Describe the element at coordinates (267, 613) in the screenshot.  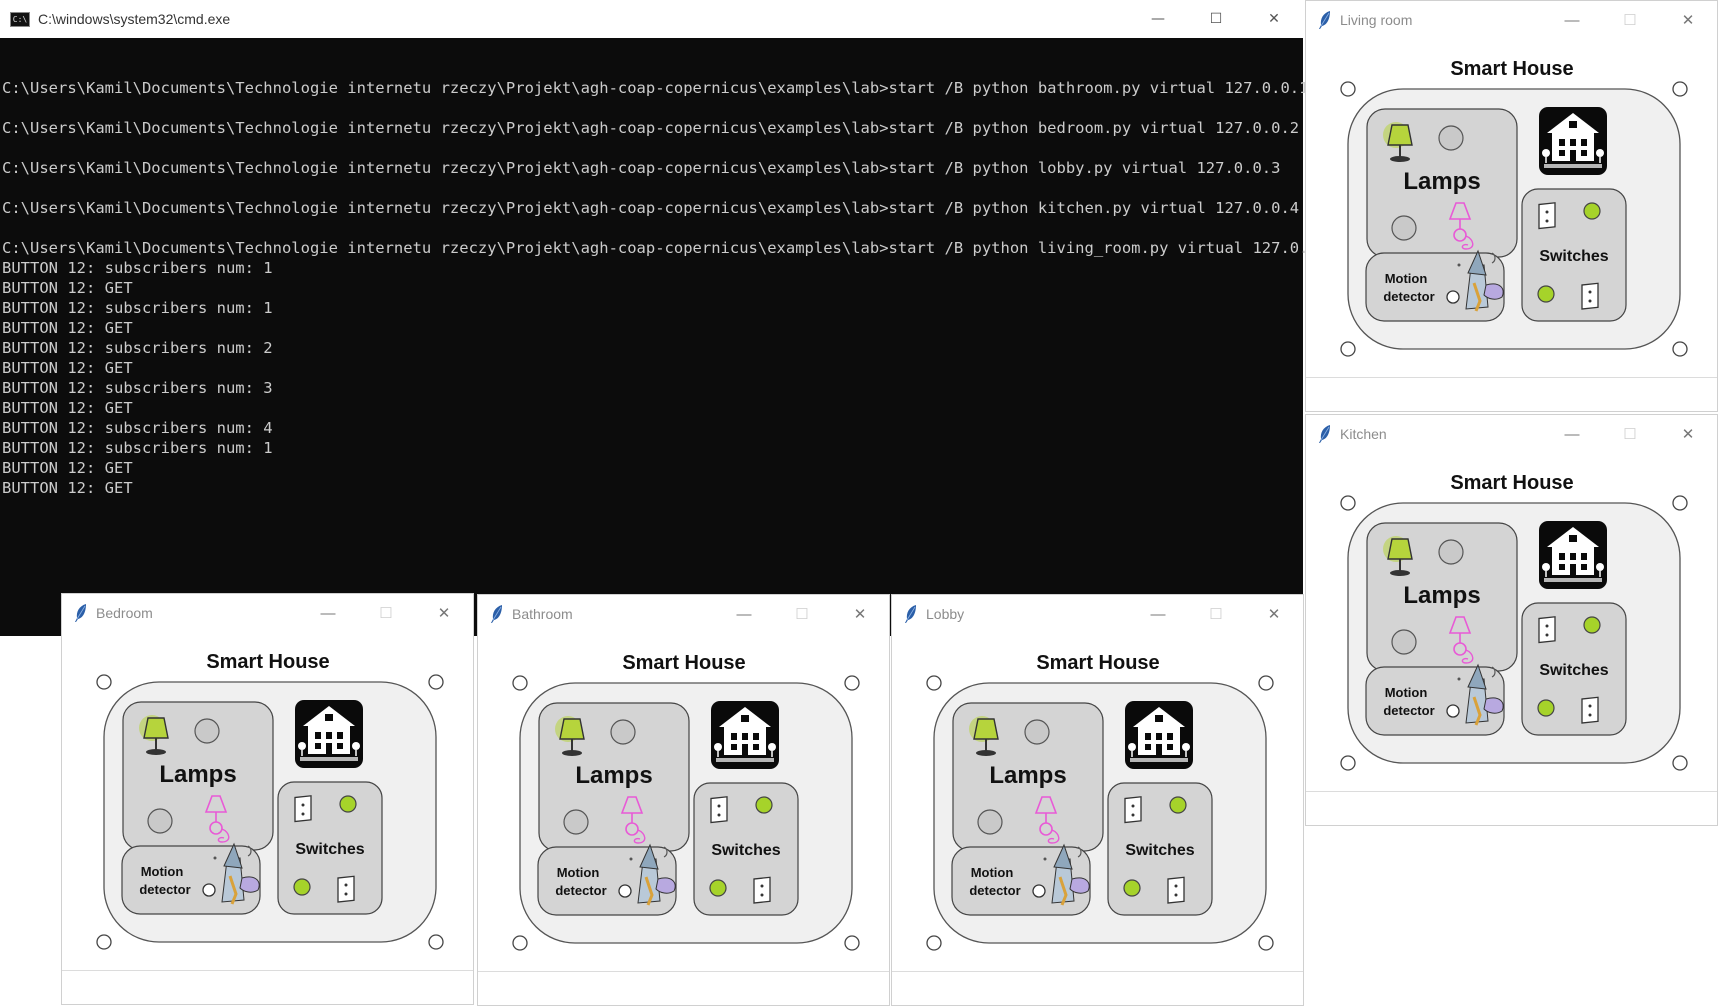
I see `tk-titlebar: Bedroom — ☐ ✕` at that location.